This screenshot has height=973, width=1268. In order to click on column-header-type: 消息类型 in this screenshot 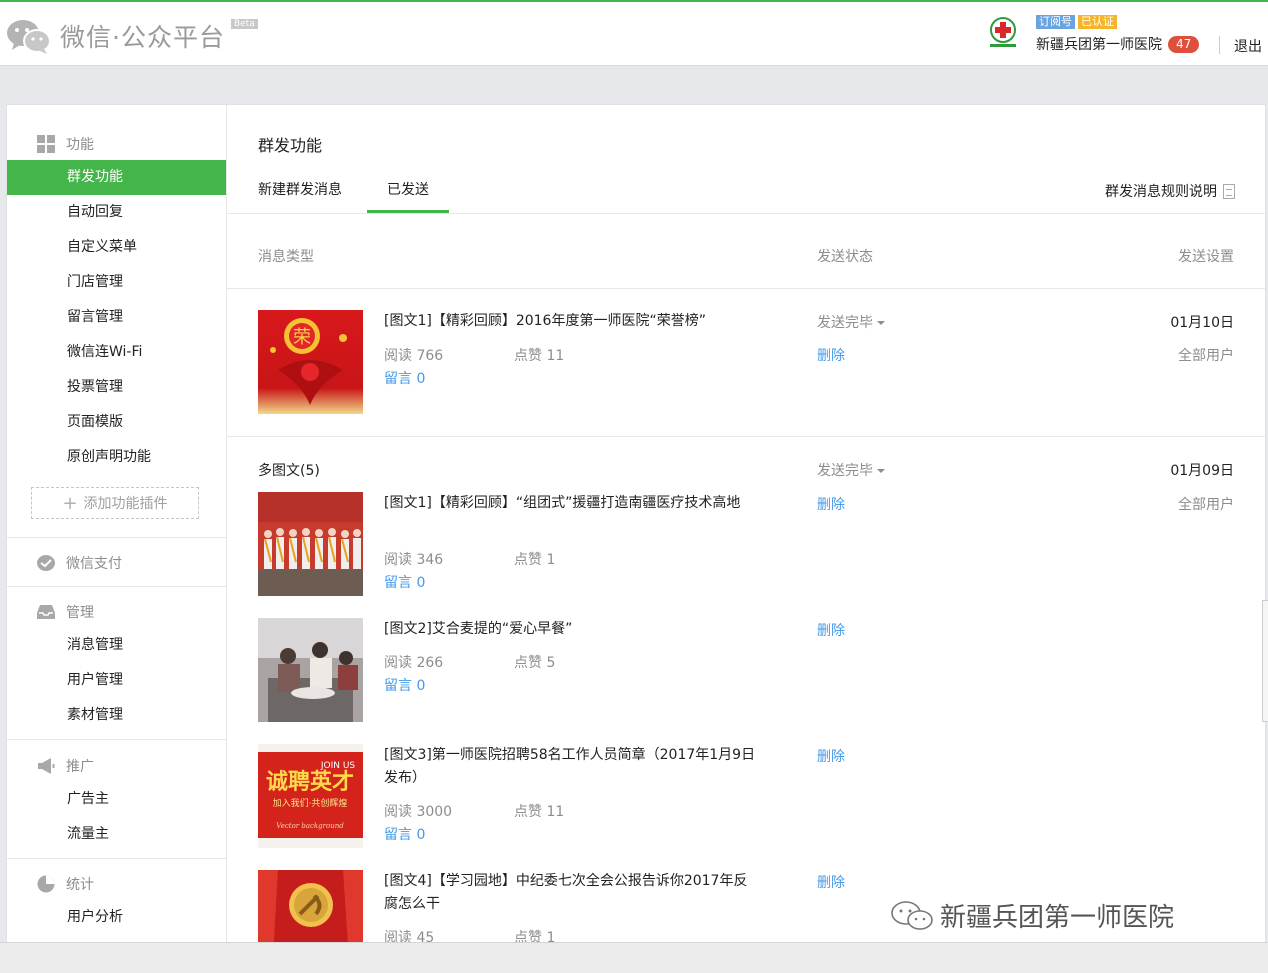, I will do `click(286, 257)`.